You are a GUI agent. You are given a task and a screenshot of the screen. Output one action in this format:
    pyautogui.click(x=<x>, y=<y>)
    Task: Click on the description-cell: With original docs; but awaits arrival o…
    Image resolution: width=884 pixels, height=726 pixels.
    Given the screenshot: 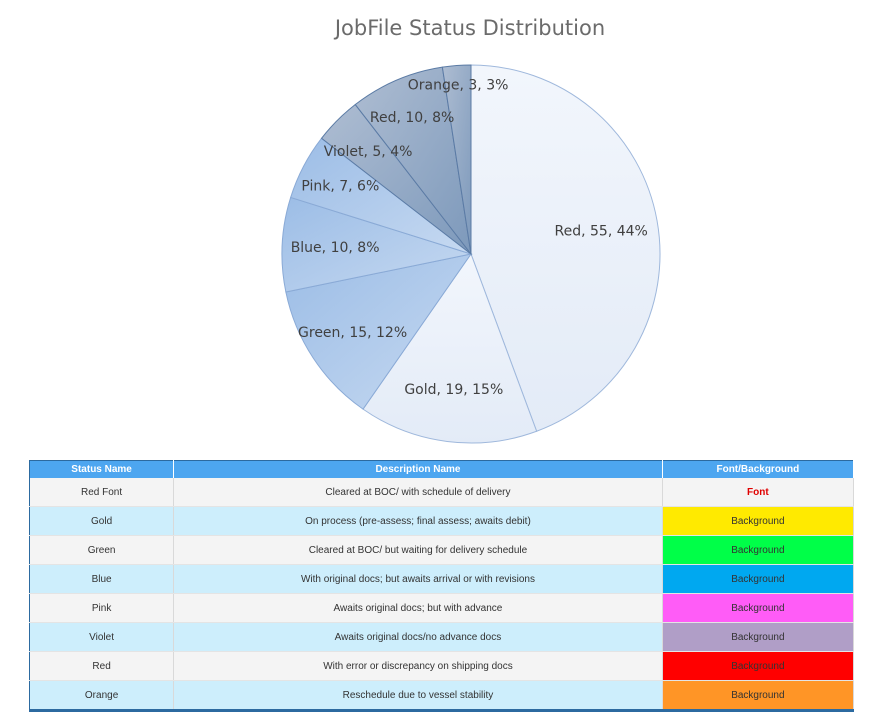 What is the action you would take?
    pyautogui.click(x=418, y=579)
    